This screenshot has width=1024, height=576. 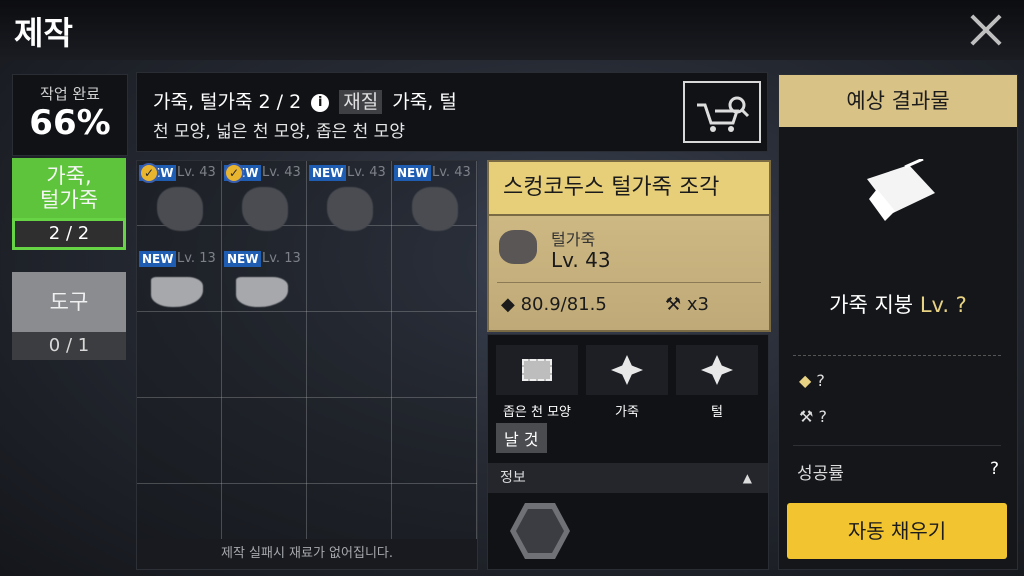 I want to click on cloth-icon, so click(x=537, y=370).